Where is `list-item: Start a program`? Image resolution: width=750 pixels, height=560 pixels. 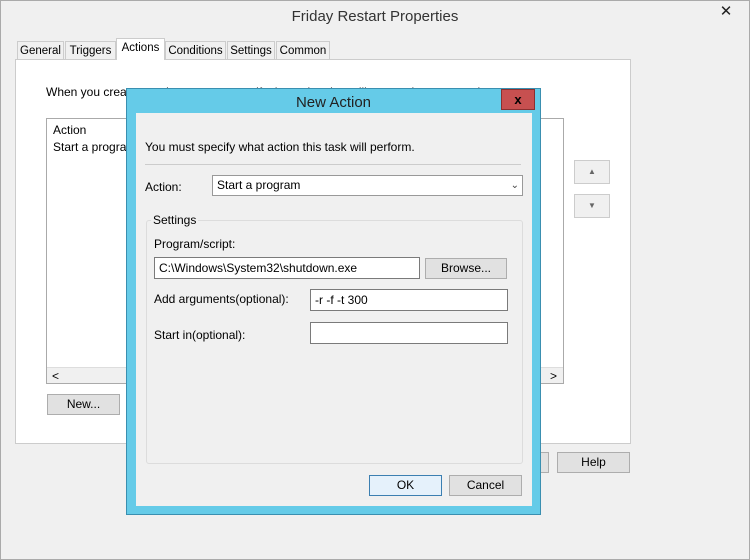
list-item: Start a program is located at coordinates (94, 147).